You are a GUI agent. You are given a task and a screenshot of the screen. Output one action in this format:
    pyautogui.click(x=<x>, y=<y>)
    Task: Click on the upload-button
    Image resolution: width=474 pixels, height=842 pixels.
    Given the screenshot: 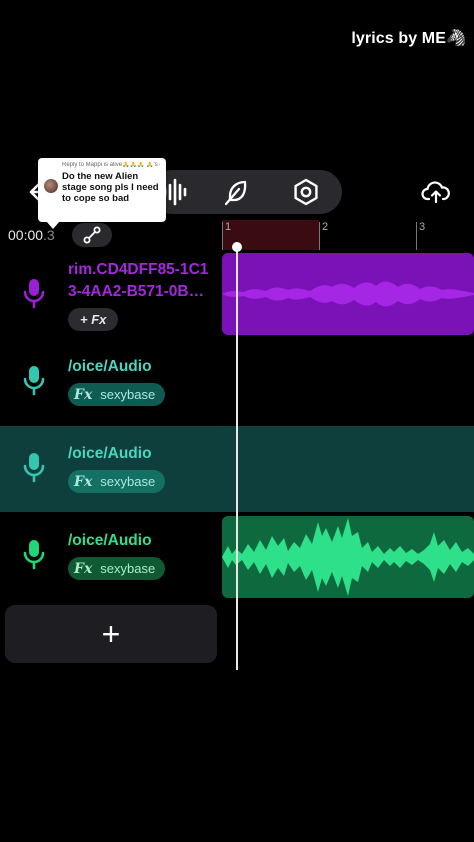 What is the action you would take?
    pyautogui.click(x=436, y=192)
    